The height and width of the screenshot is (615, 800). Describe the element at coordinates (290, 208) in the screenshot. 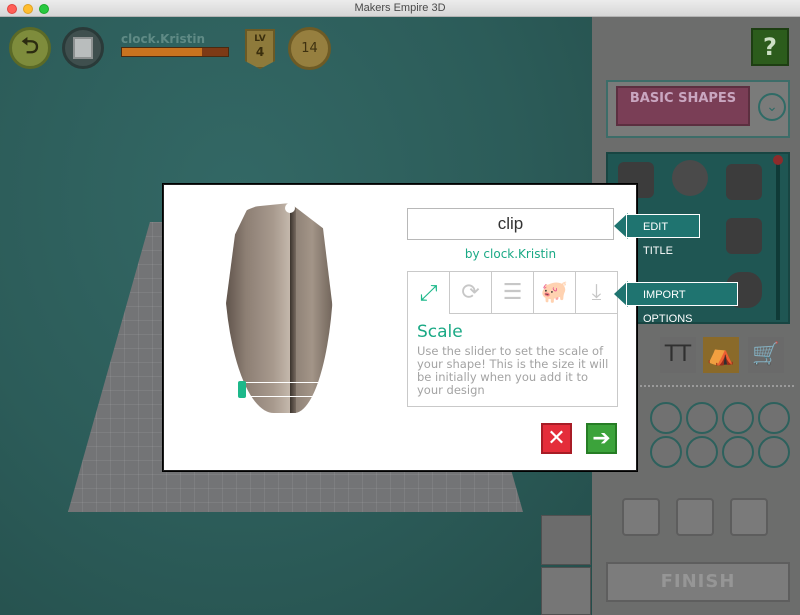

I see `clip-notch` at that location.